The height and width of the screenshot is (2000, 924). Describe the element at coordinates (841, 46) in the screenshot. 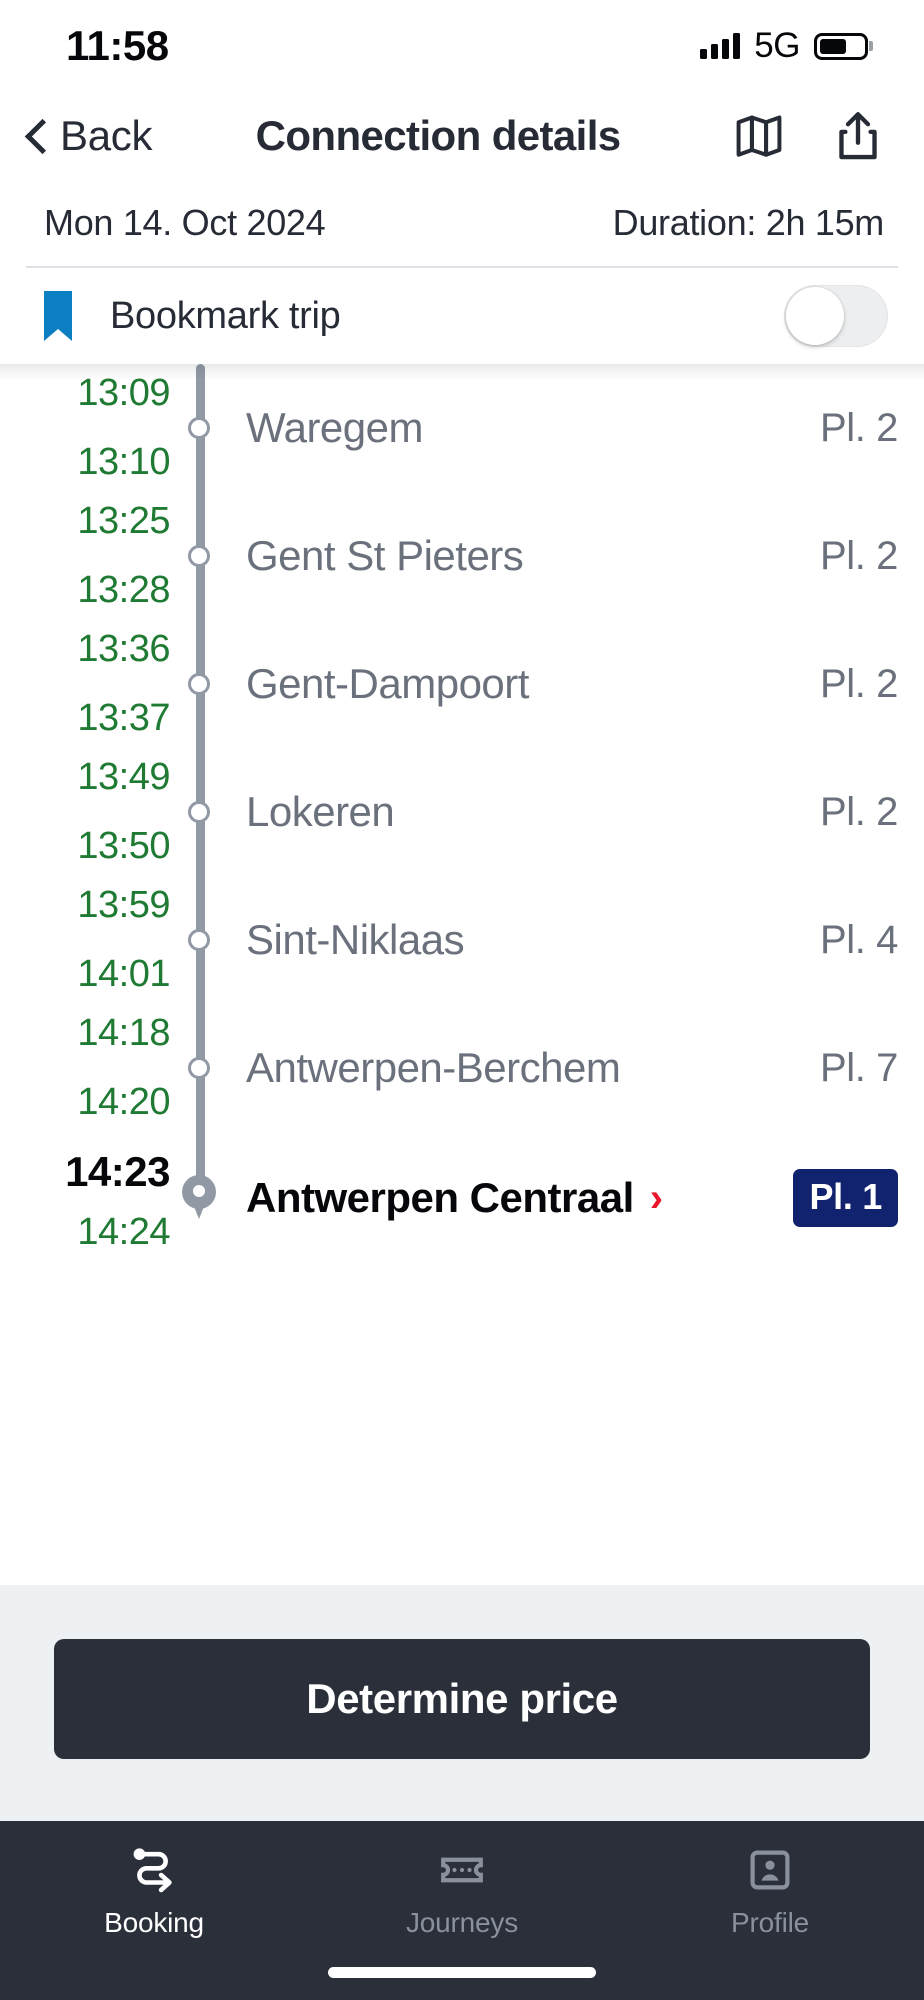

I see `battery-icon` at that location.